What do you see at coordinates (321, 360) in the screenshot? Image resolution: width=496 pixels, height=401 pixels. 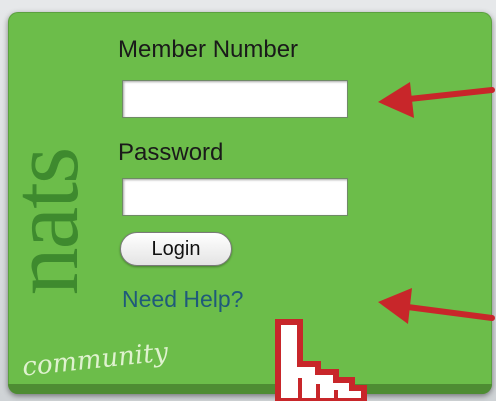 I see `hand-pointer-icon` at bounding box center [321, 360].